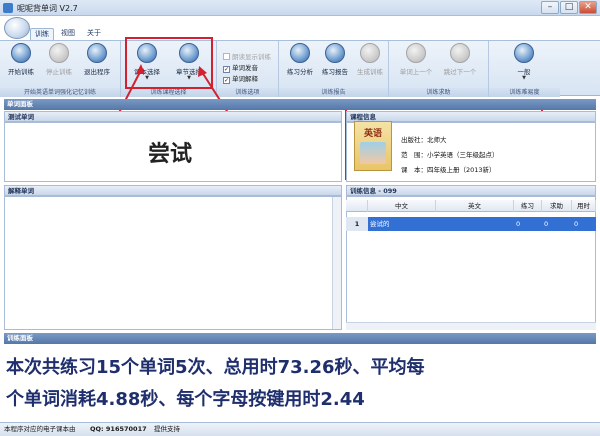 This screenshot has height=436, width=600. I want to click on status-qq: QQ: 916570017, so click(118, 429).